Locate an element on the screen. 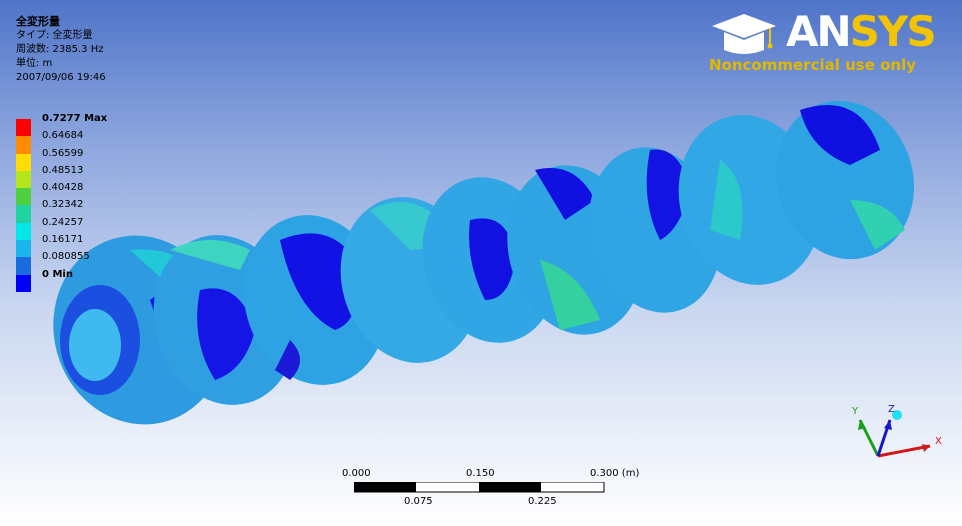 This screenshot has height=526, width=962. x-axis-arrow is located at coordinates (904, 451).